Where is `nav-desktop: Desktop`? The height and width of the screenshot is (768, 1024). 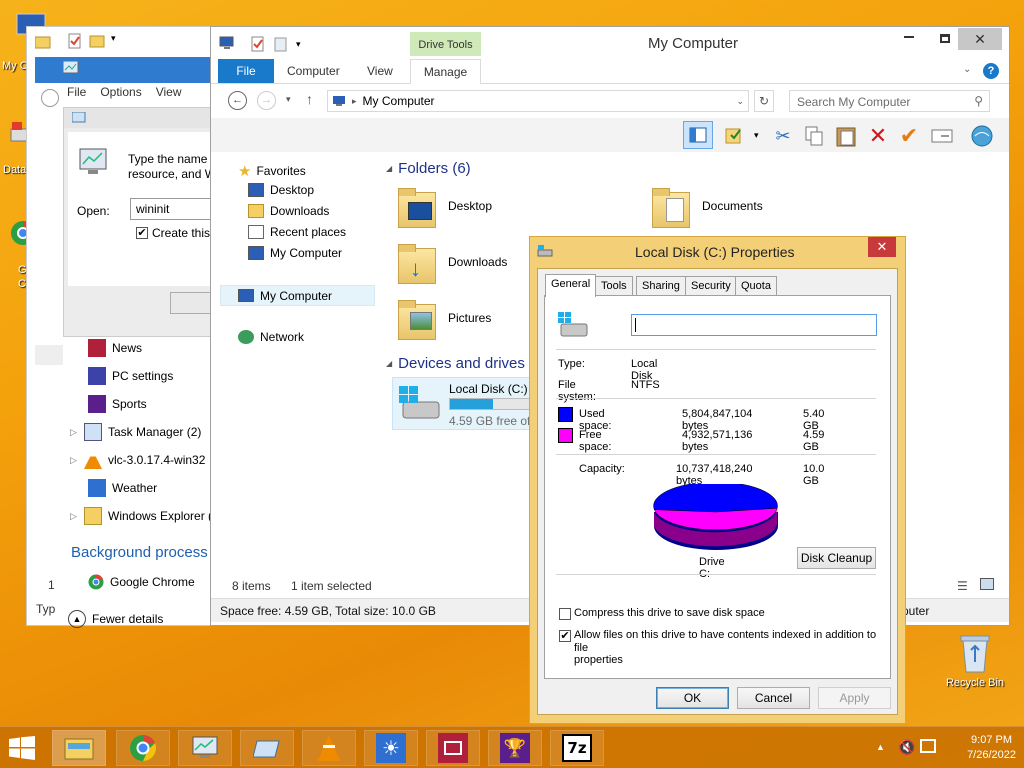
nav-desktop: Desktop is located at coordinates (281, 190).